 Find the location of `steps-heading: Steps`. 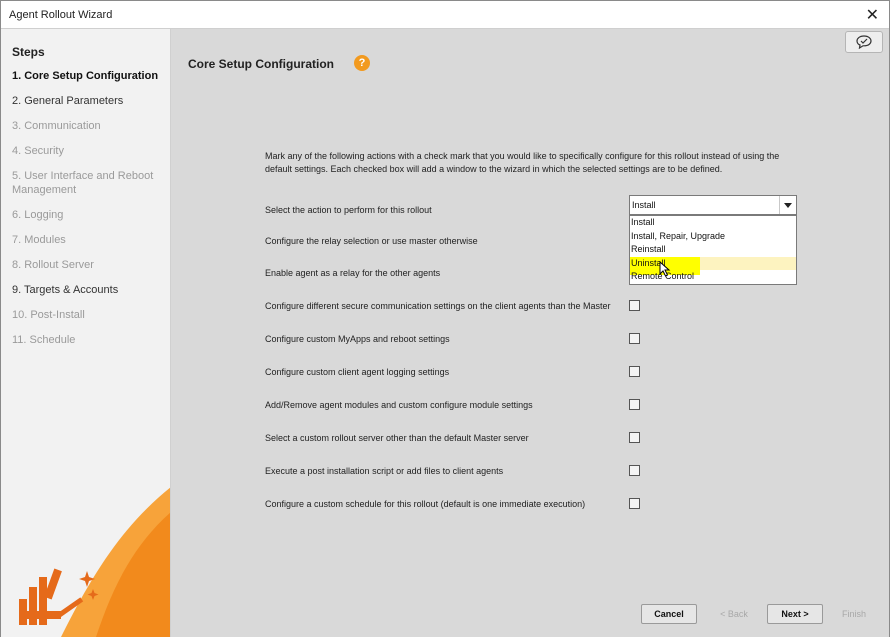

steps-heading: Steps is located at coordinates (28, 52).